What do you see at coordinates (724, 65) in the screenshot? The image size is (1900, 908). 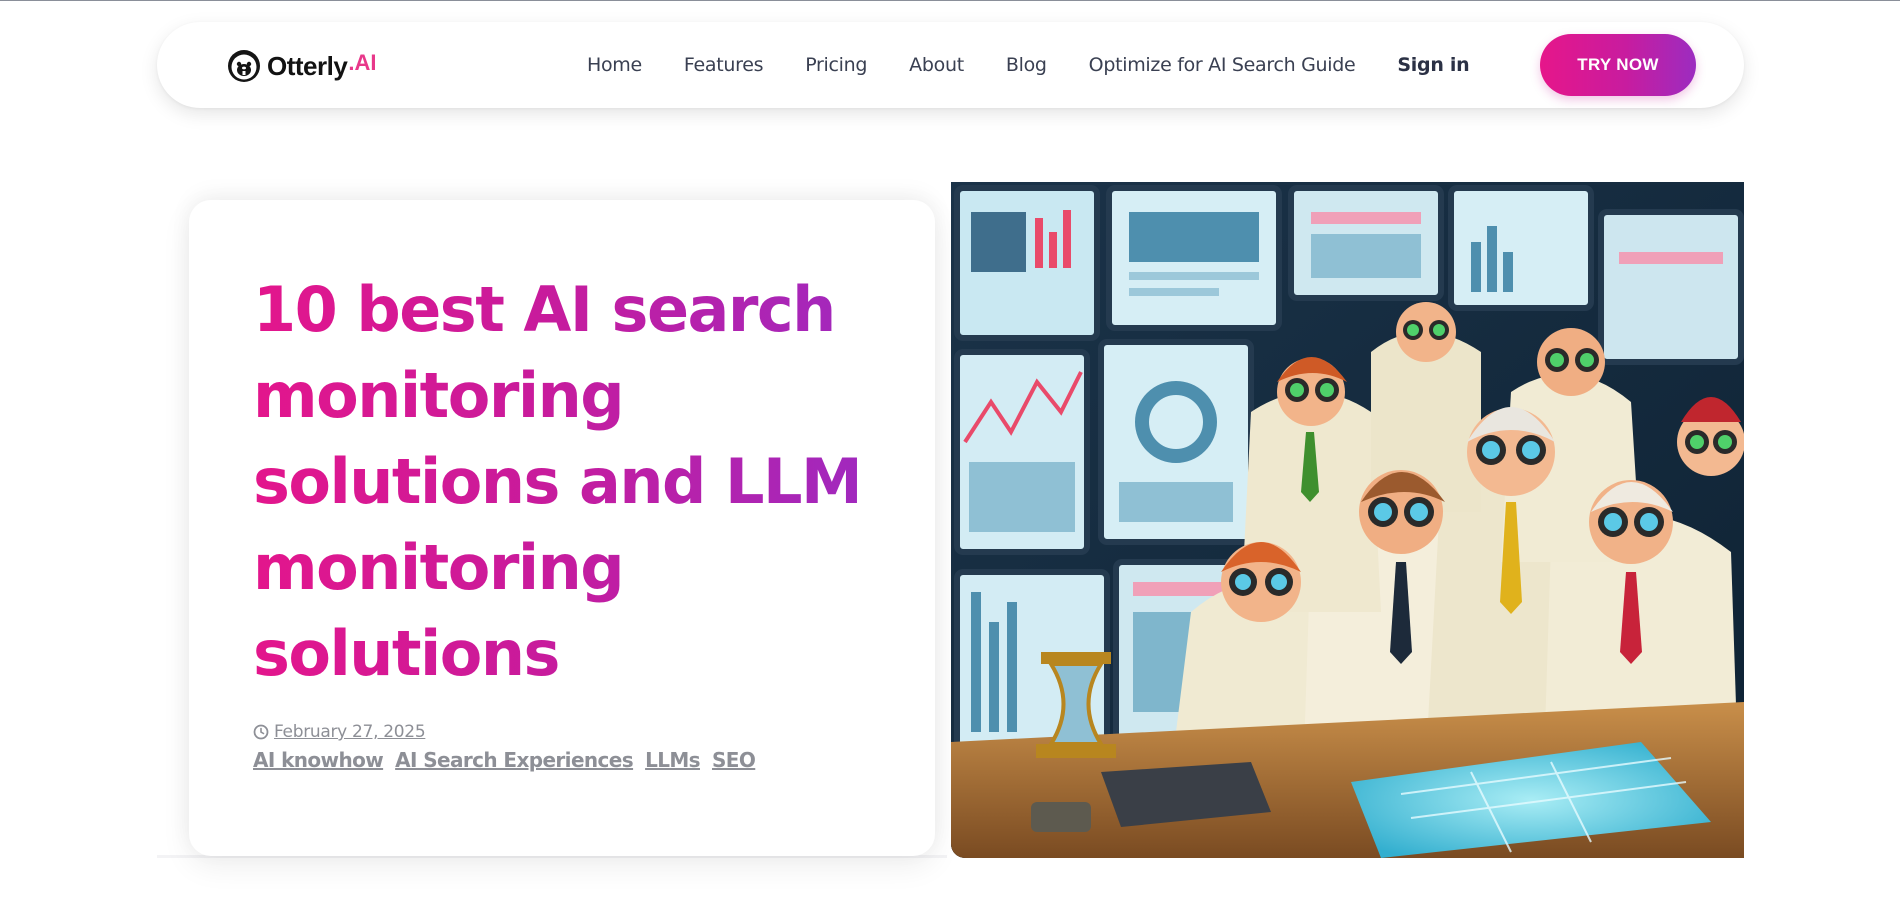 I see `nav-features: Features` at bounding box center [724, 65].